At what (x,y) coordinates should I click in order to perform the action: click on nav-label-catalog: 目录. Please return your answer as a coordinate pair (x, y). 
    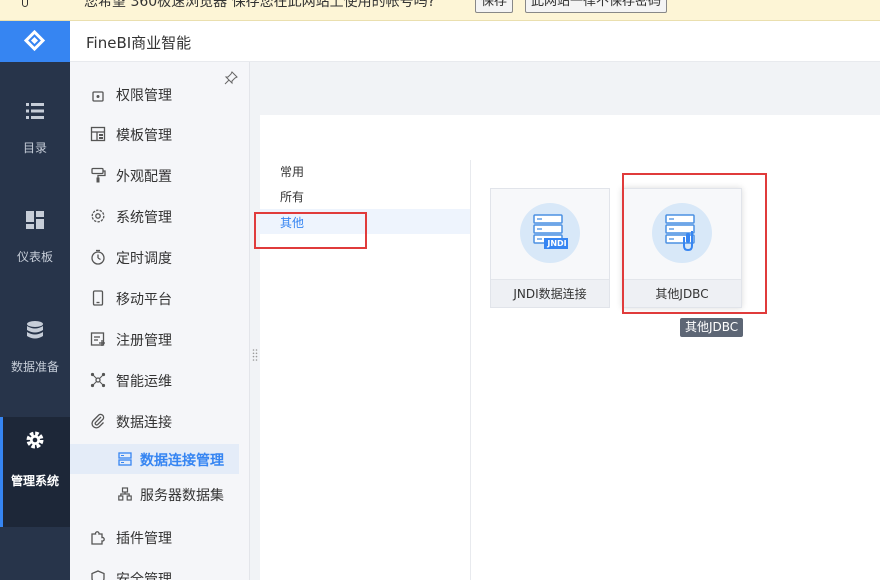
    Looking at the image, I should click on (34, 148).